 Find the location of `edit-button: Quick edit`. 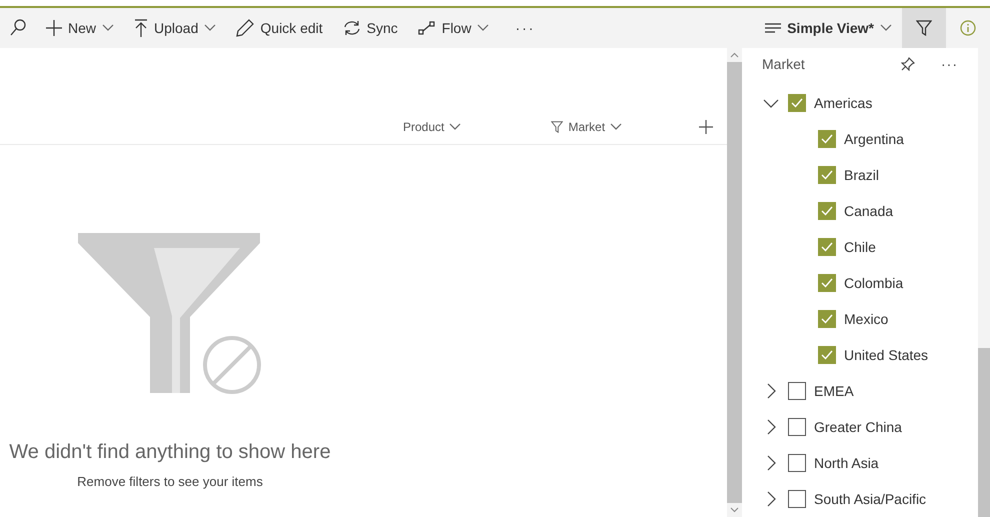

edit-button: Quick edit is located at coordinates (279, 28).